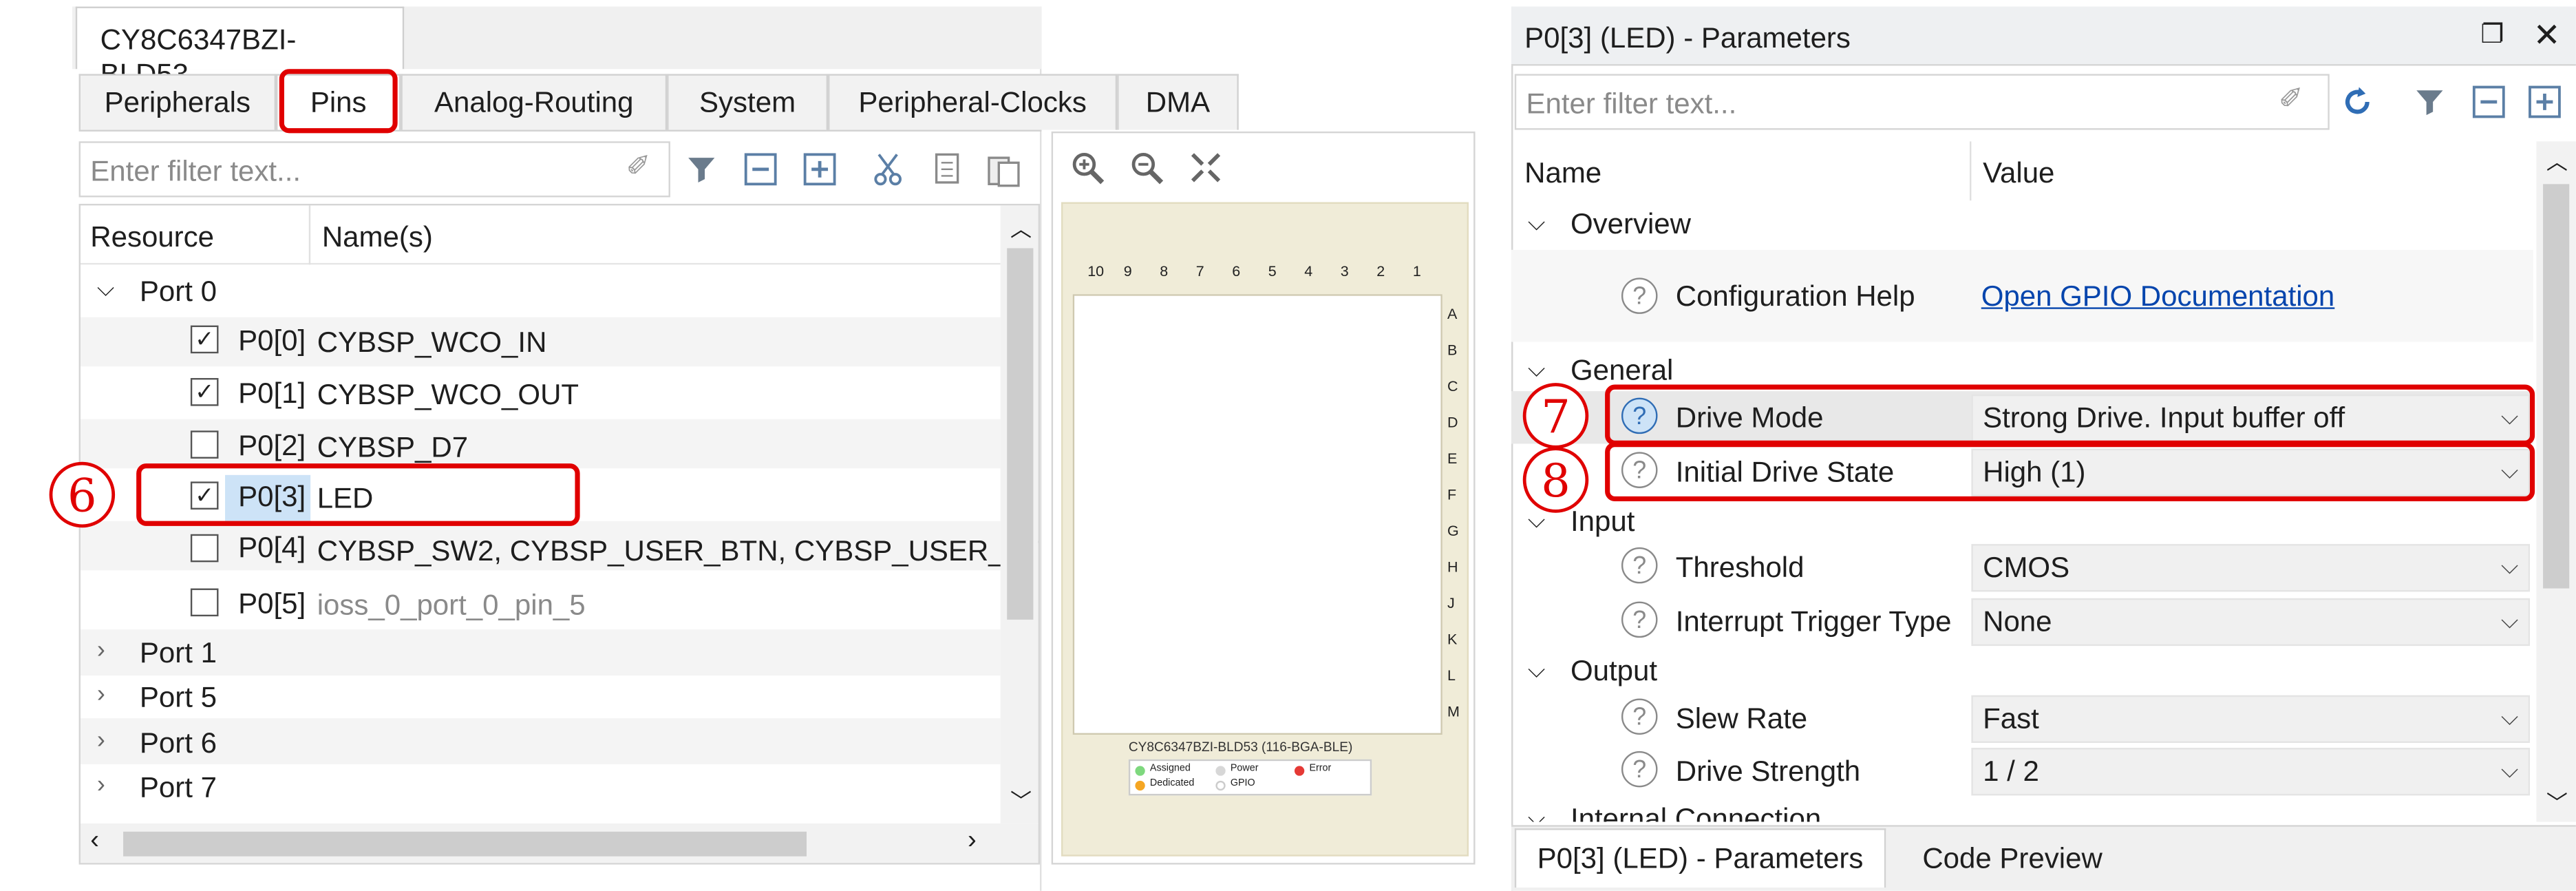 The image size is (2576, 891). I want to click on cut-icon, so click(889, 169).